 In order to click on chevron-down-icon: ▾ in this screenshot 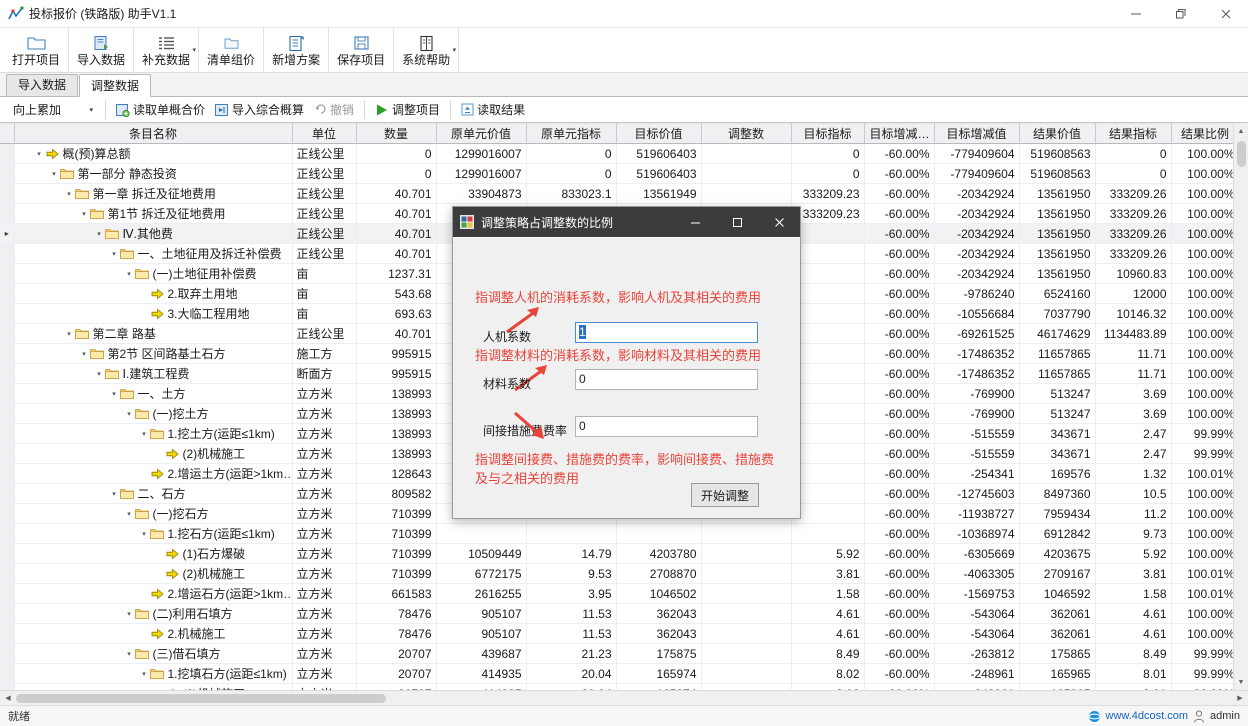, I will do `click(91, 110)`.